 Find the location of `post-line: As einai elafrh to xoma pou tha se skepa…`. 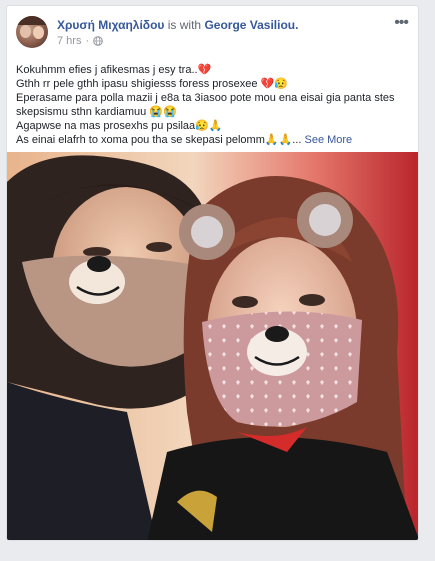

post-line: As einai elafrh to xoma pou tha se skepa… is located at coordinates (184, 140).